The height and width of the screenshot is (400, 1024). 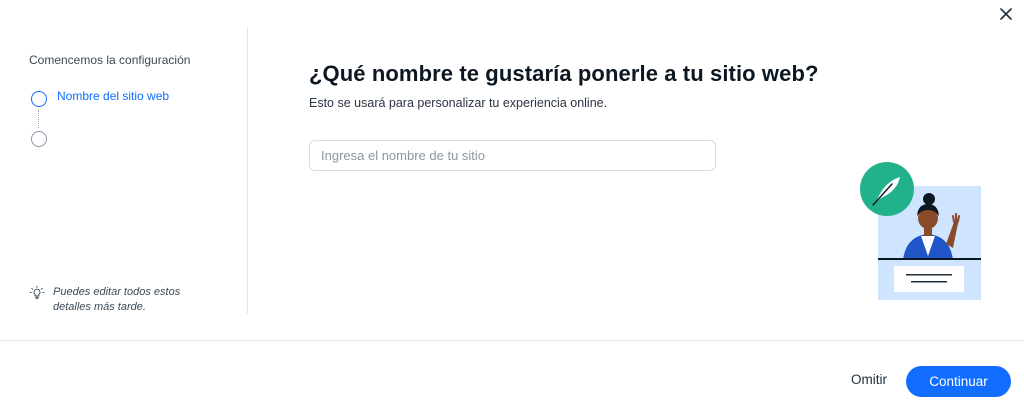 What do you see at coordinates (512, 340) in the screenshot?
I see `footer-divider` at bounding box center [512, 340].